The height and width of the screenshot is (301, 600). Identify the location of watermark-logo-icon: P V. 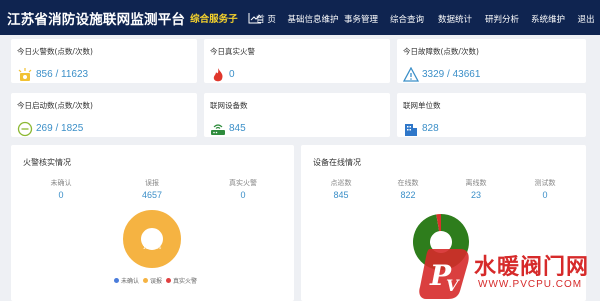
(444, 274).